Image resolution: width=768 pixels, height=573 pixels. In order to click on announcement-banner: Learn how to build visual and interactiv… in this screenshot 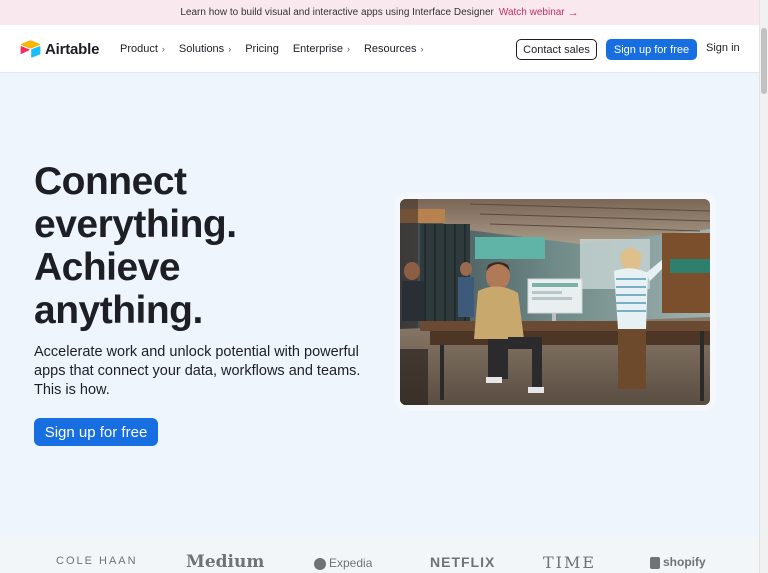, I will do `click(379, 12)`.